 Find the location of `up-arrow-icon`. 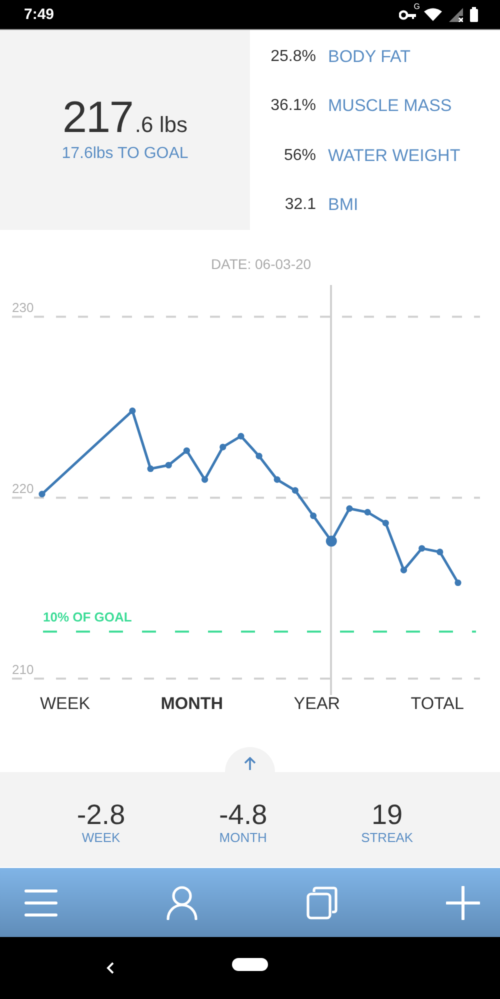

up-arrow-icon is located at coordinates (250, 764).